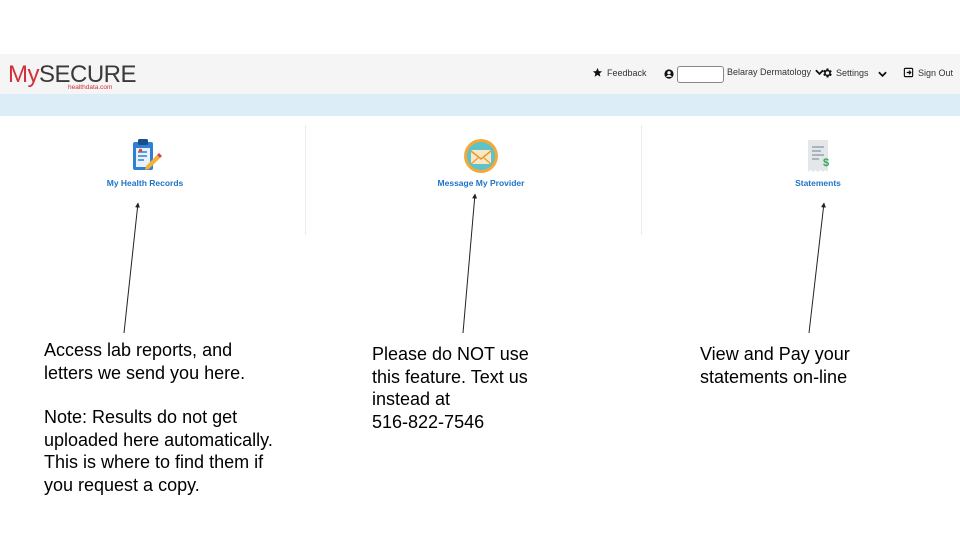  Describe the element at coordinates (936, 72) in the screenshot. I see `sign-out-label: Sign Out` at that location.